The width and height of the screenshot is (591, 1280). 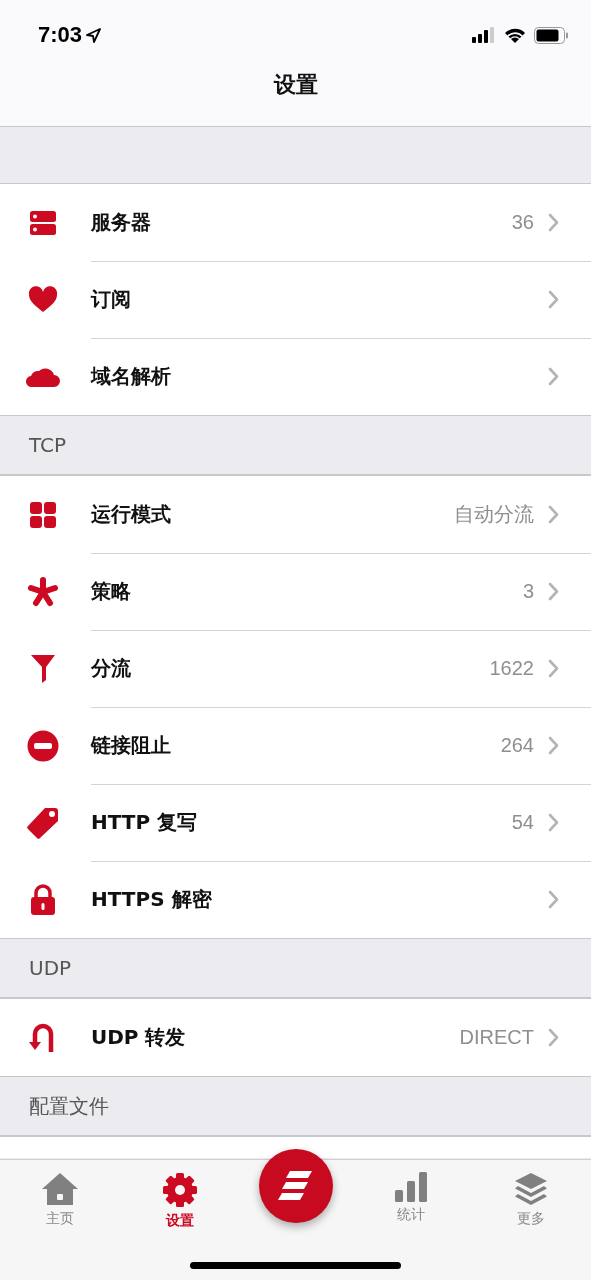 I want to click on settings-row: 分流 1622, so click(x=295, y=668).